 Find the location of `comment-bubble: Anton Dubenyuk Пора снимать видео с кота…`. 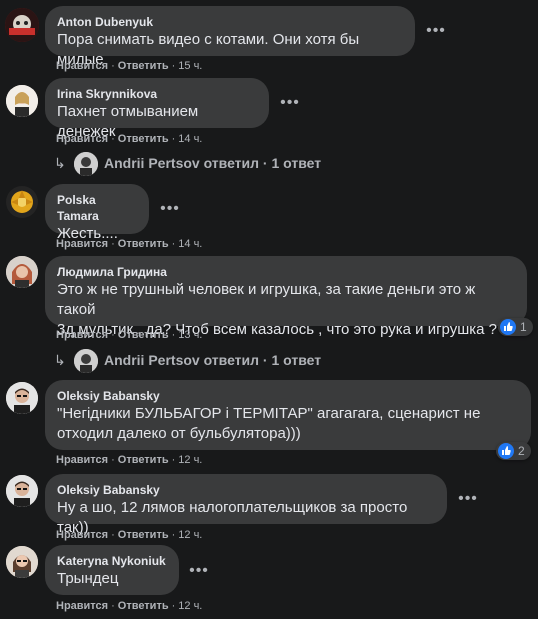

comment-bubble: Anton Dubenyuk Пора снимать видео с кота… is located at coordinates (230, 37).